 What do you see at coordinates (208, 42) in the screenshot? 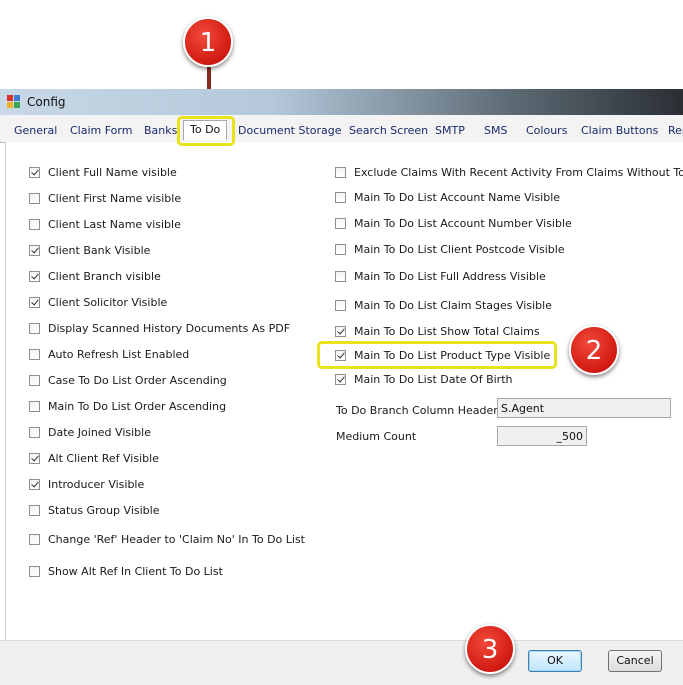
I see `step-marker-1: 1` at bounding box center [208, 42].